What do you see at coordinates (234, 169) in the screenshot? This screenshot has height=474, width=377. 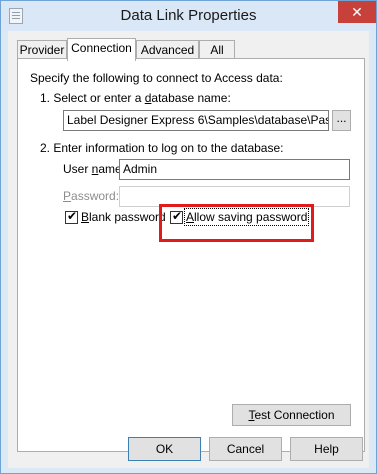 I see `user-name-field: Admin` at bounding box center [234, 169].